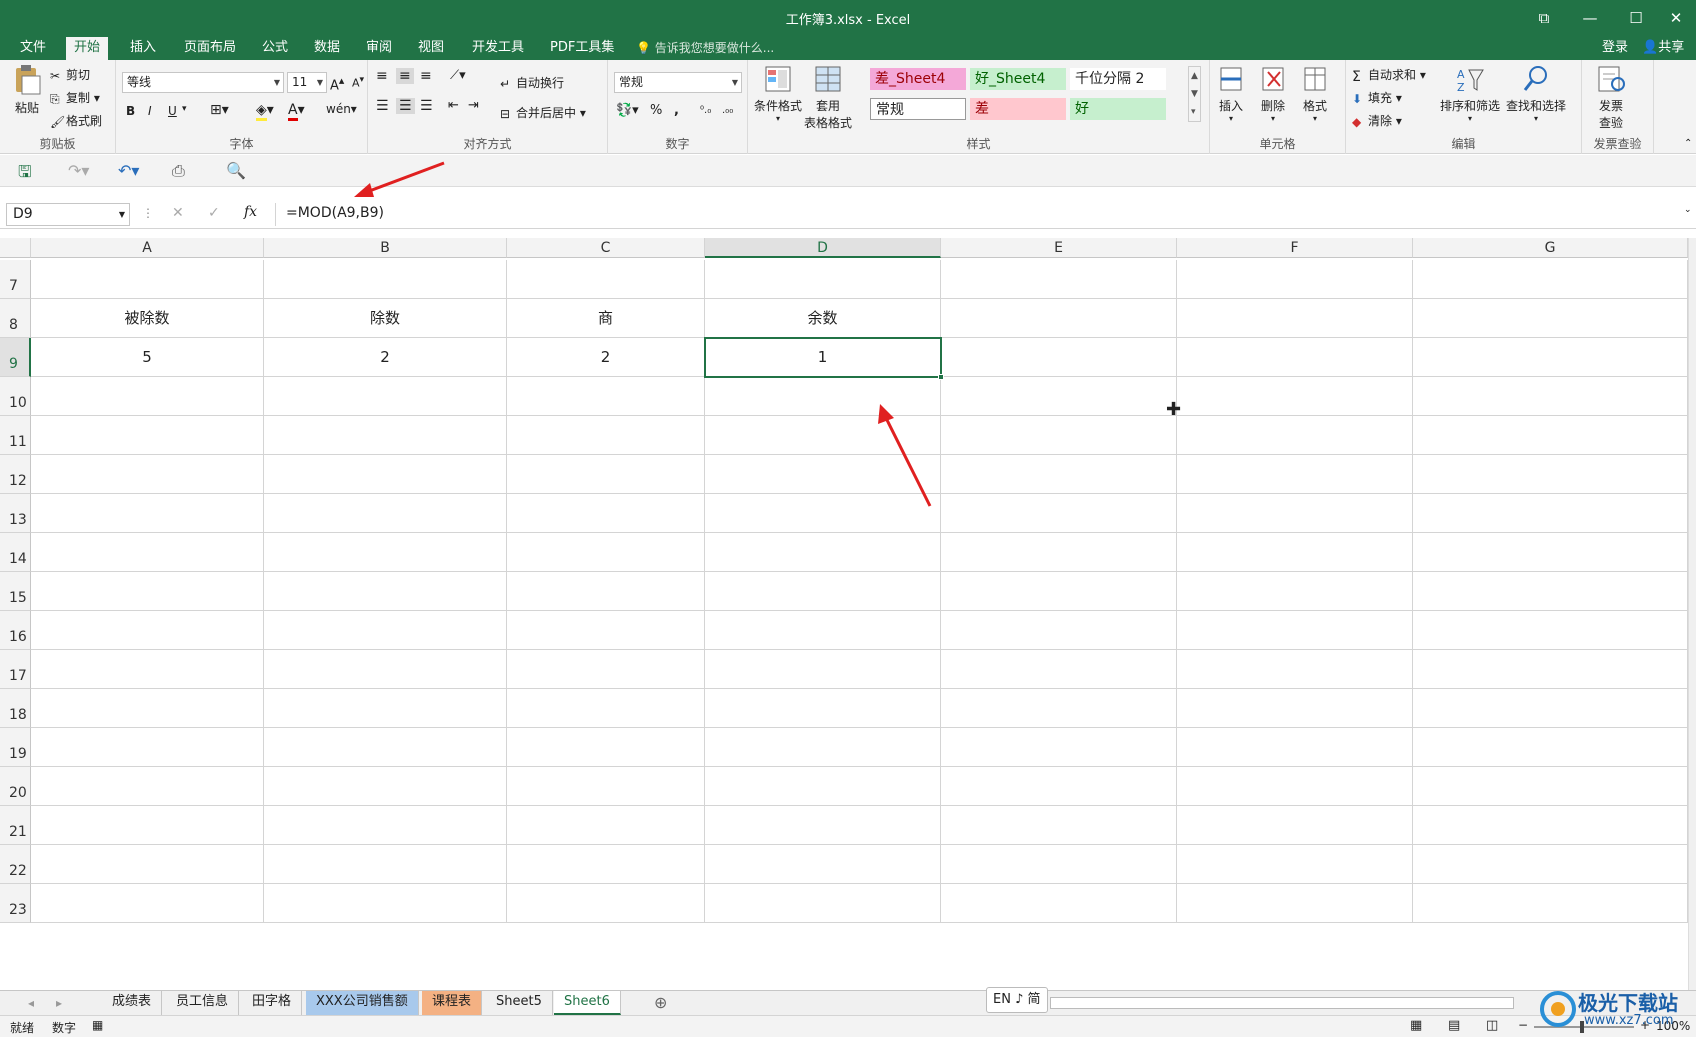 The width and height of the screenshot is (1696, 1037). Describe the element at coordinates (727, 110) in the screenshot. I see `decrease-decimal-icon: .₀₀` at that location.